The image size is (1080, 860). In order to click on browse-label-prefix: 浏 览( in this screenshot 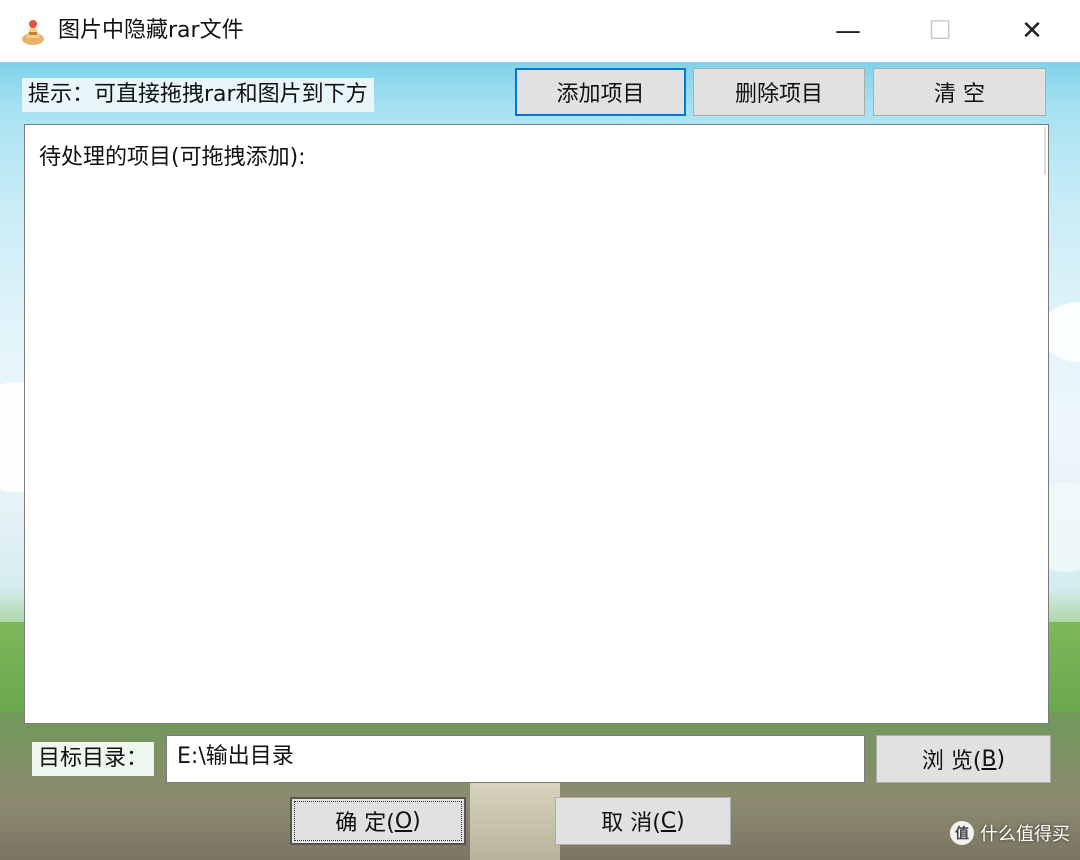, I will do `click(951, 761)`.